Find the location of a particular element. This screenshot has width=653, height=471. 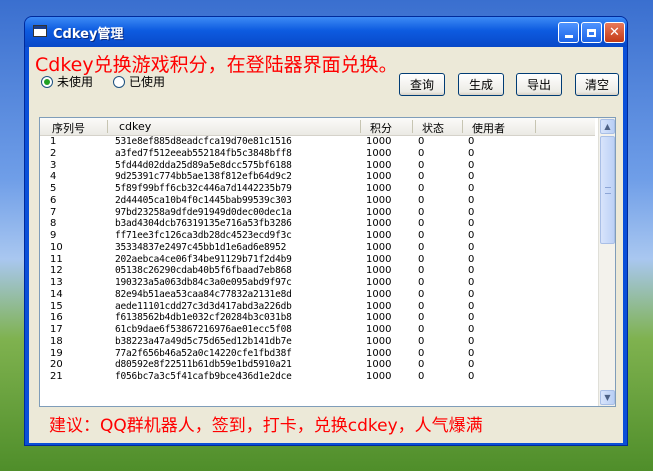

minimize-button is located at coordinates (568, 32).